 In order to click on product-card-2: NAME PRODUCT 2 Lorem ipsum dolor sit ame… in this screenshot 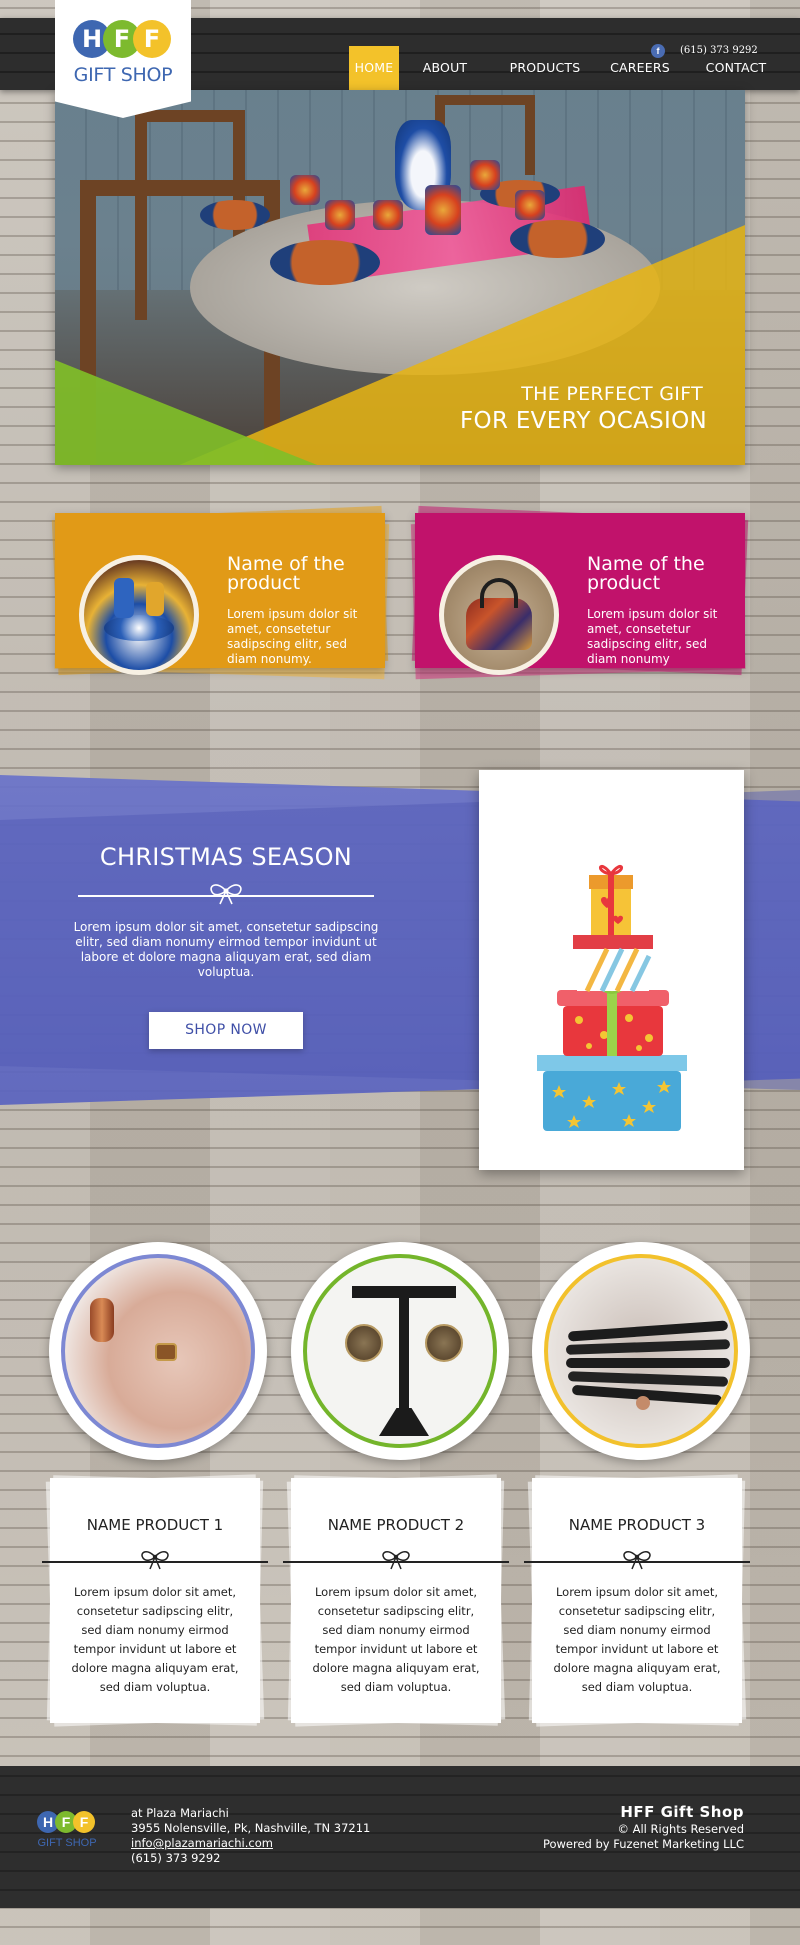, I will do `click(396, 1600)`.